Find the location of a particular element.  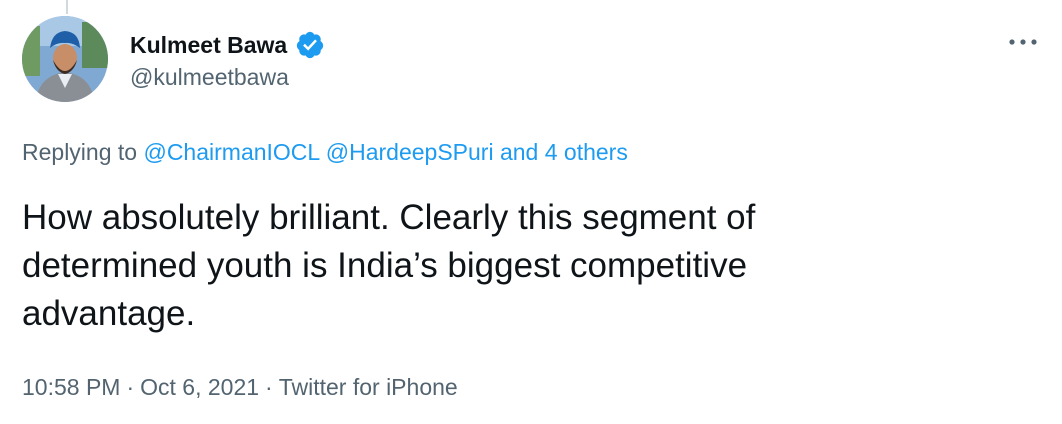

reply-prefix: Replying to is located at coordinates (80, 152).